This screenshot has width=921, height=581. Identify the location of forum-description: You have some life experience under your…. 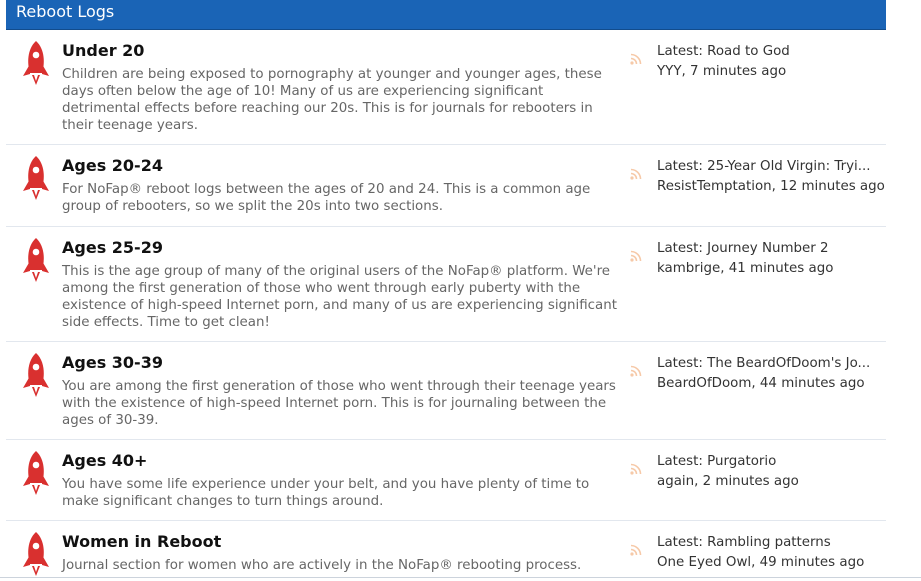
(326, 493).